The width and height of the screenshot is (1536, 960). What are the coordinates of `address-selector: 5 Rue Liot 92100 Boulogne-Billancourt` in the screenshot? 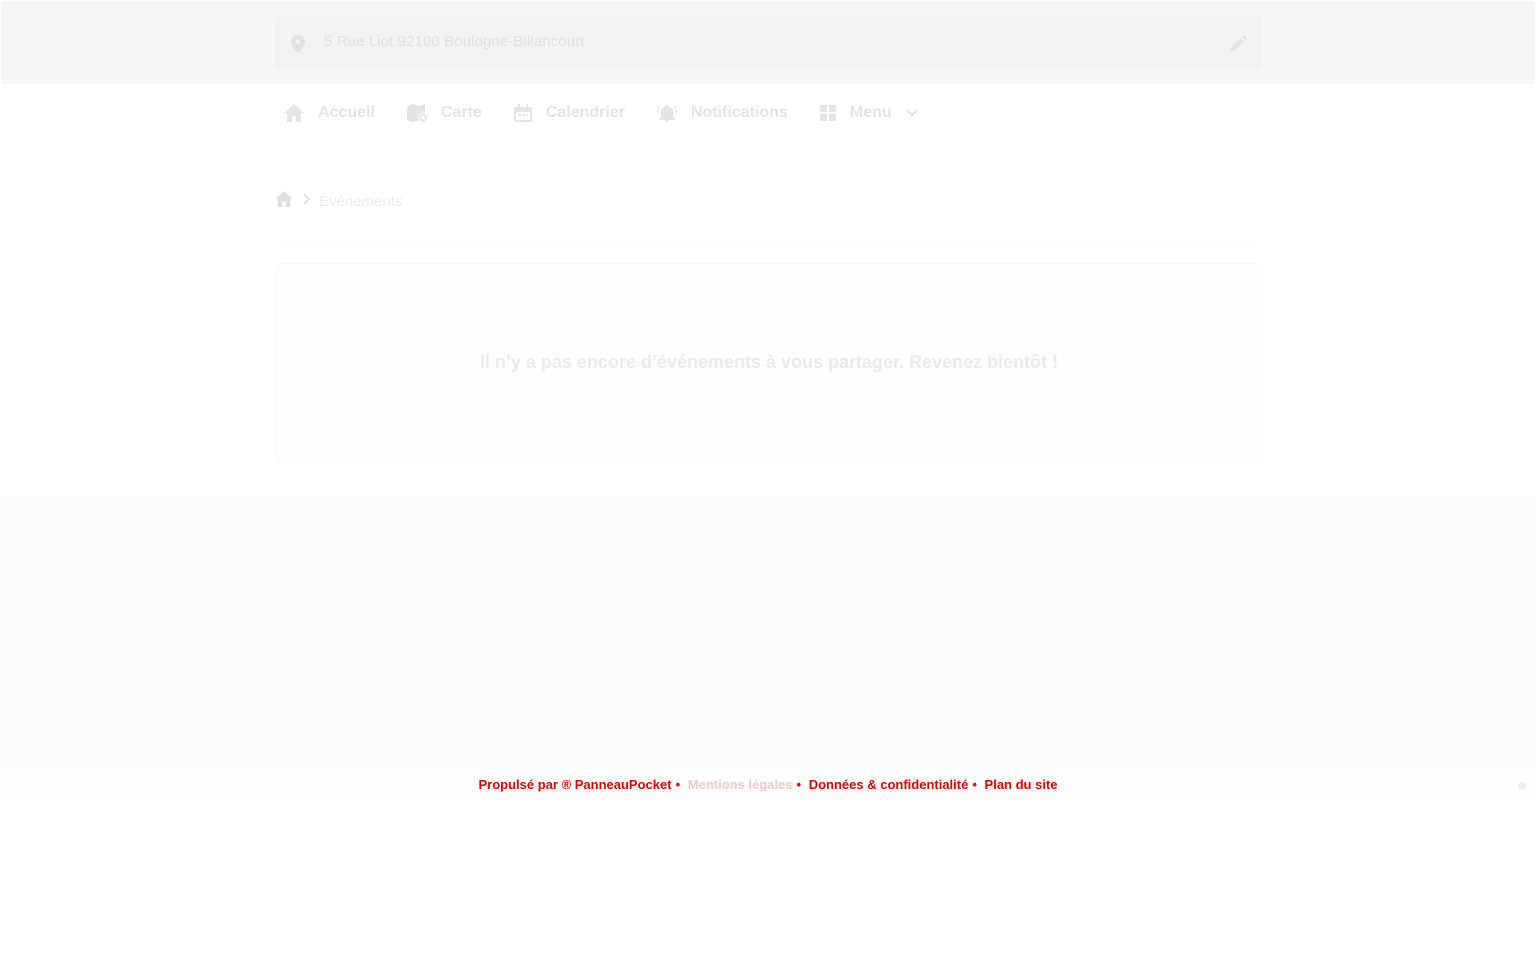 It's located at (769, 43).